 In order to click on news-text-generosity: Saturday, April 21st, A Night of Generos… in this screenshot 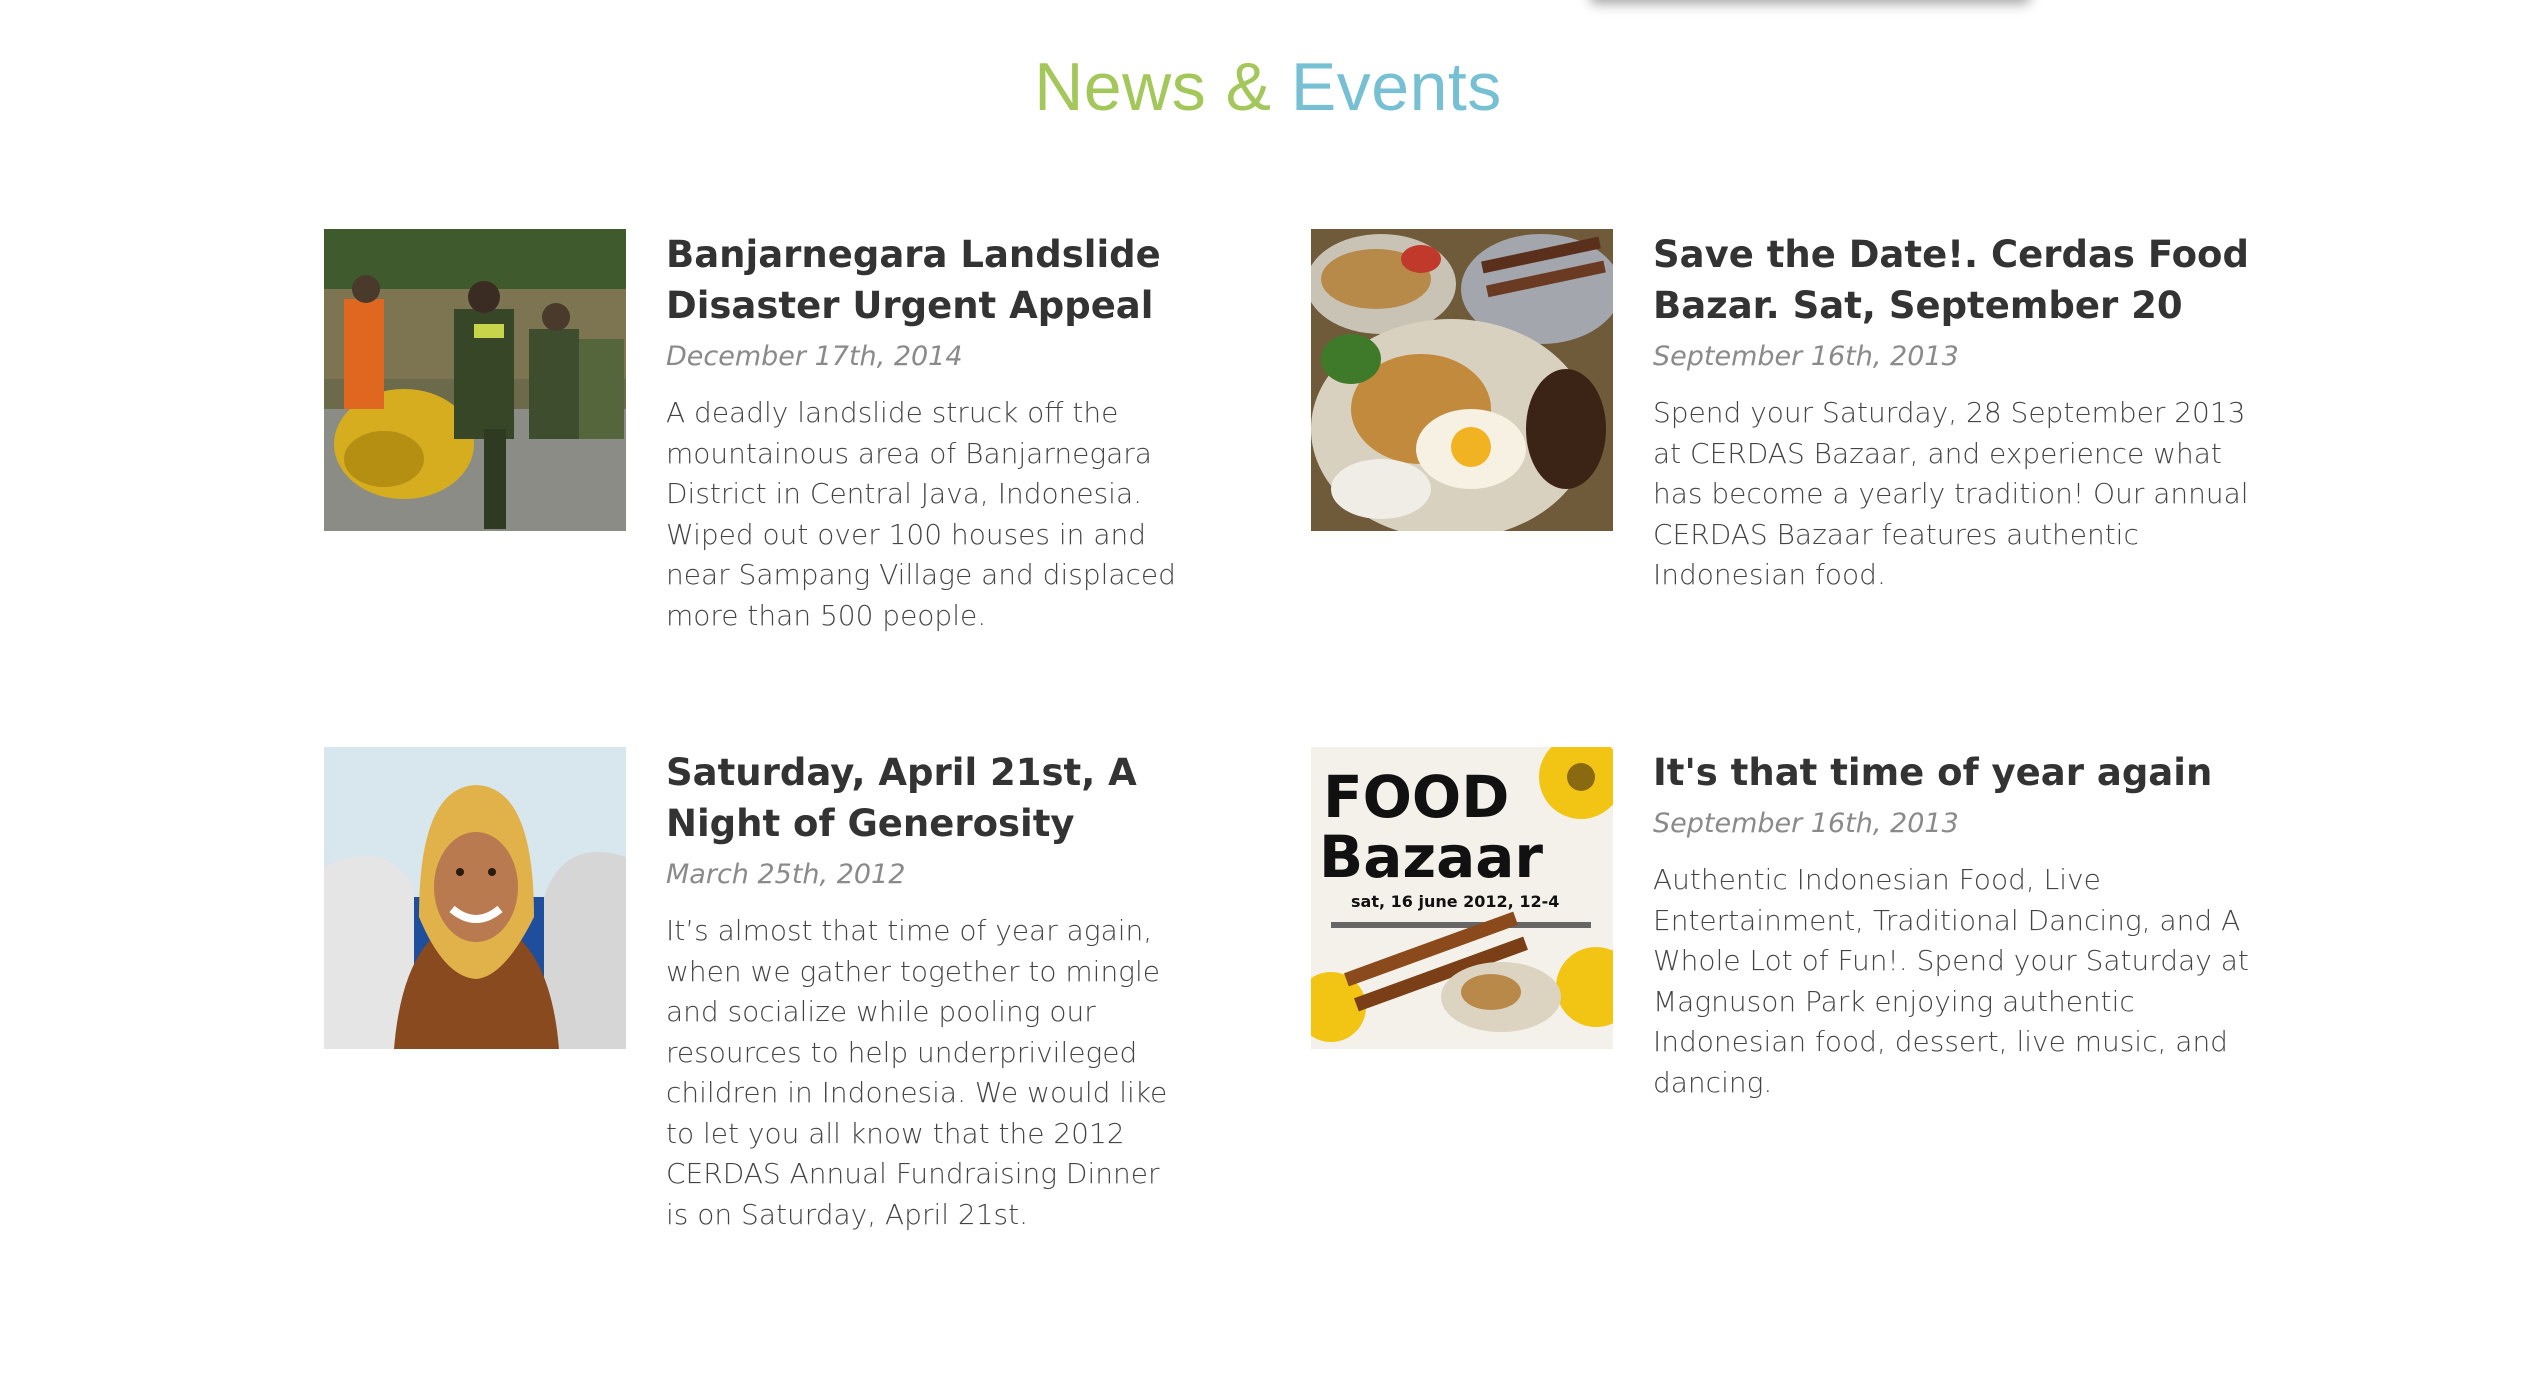, I will do `click(926, 991)`.